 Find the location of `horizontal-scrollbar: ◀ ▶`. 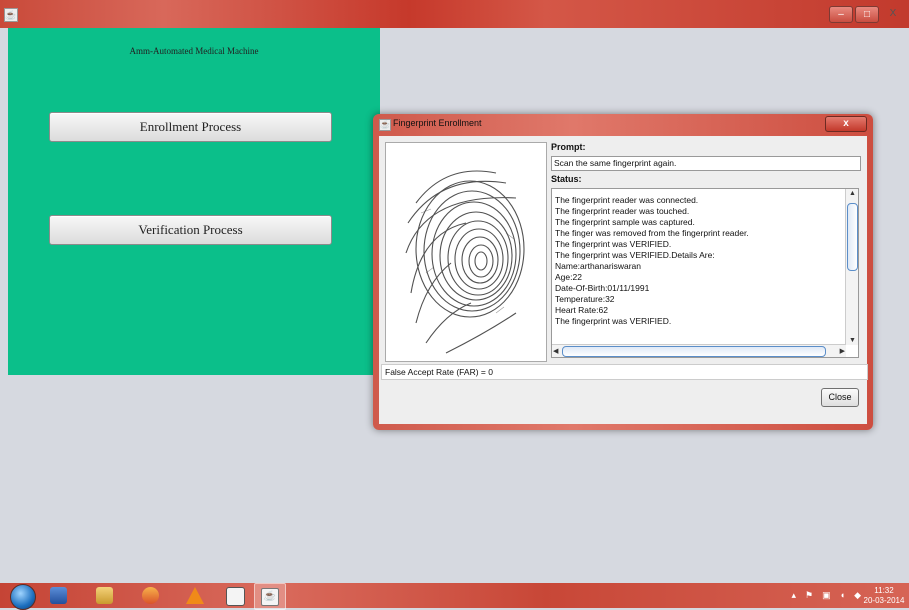

horizontal-scrollbar: ◀ ▶ is located at coordinates (699, 350).